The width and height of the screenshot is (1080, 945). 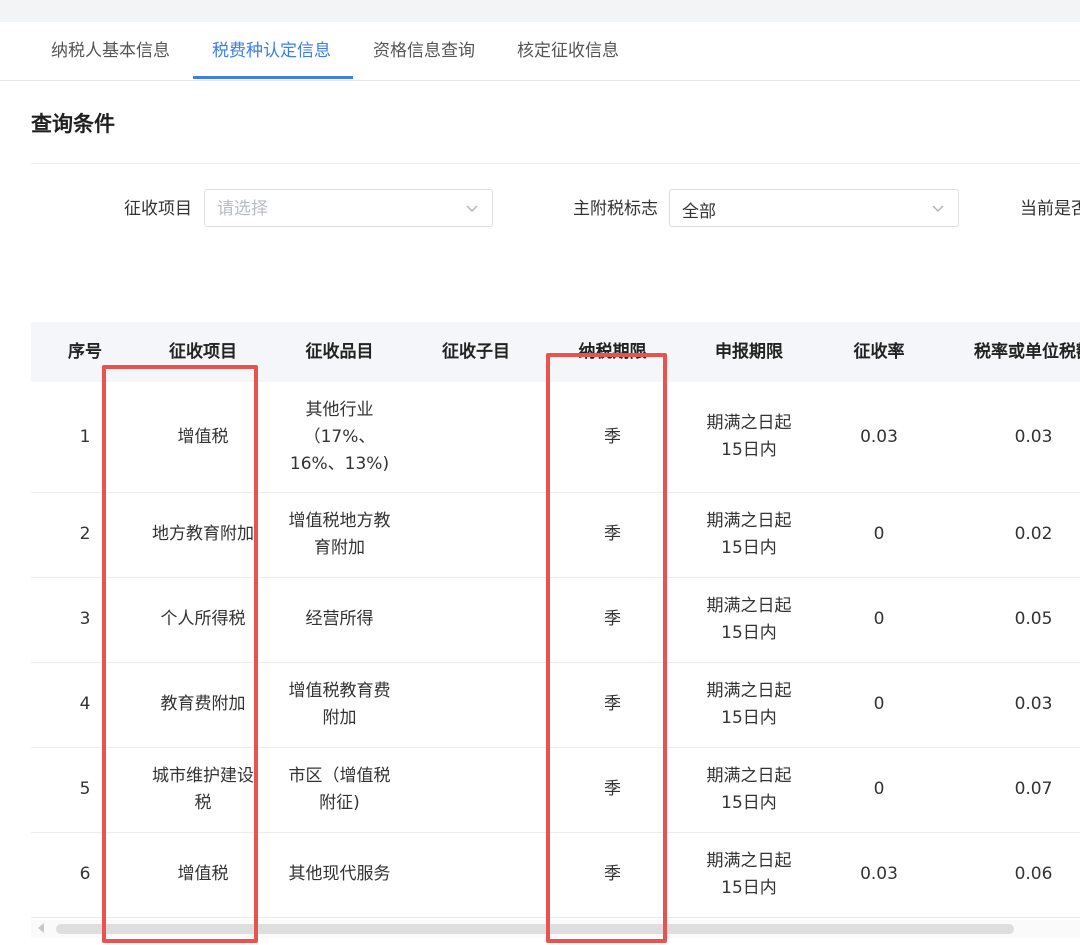 What do you see at coordinates (1033, 534) in the screenshot?
I see `cell-tax-rate-text: 0.02` at bounding box center [1033, 534].